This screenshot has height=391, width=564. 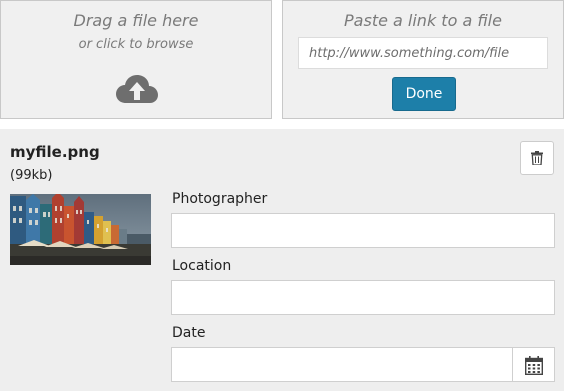 What do you see at coordinates (55, 152) in the screenshot?
I see `file-name: myfile.png` at bounding box center [55, 152].